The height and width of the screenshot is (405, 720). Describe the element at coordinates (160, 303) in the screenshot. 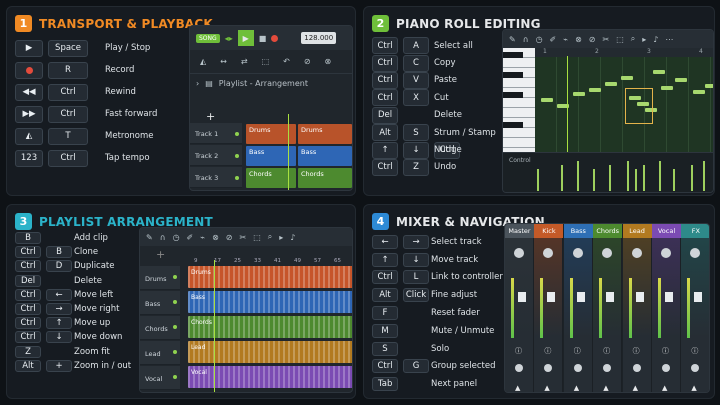

I see `track-header: Bass` at that location.